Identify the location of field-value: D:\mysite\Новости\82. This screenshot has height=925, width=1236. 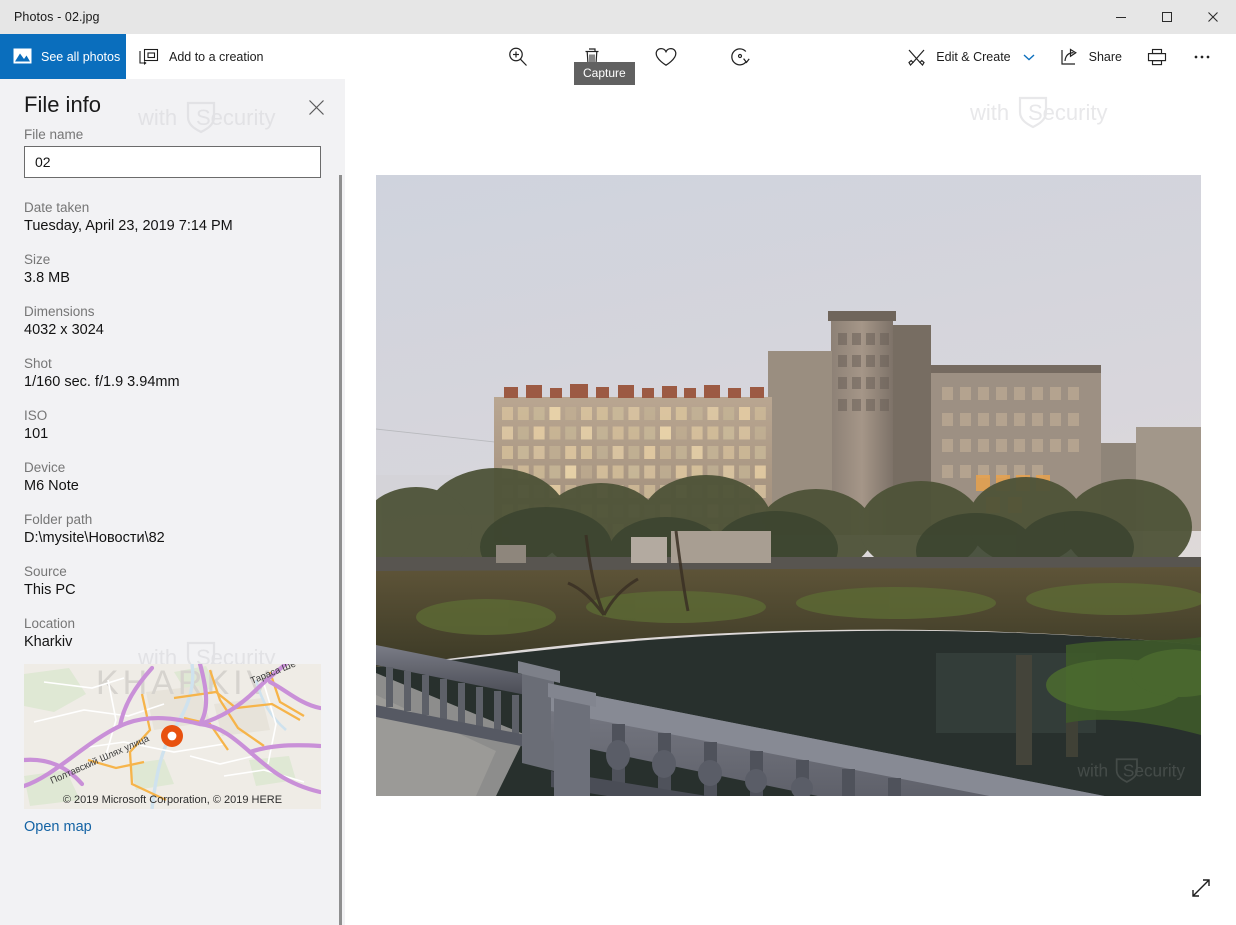
(94, 538).